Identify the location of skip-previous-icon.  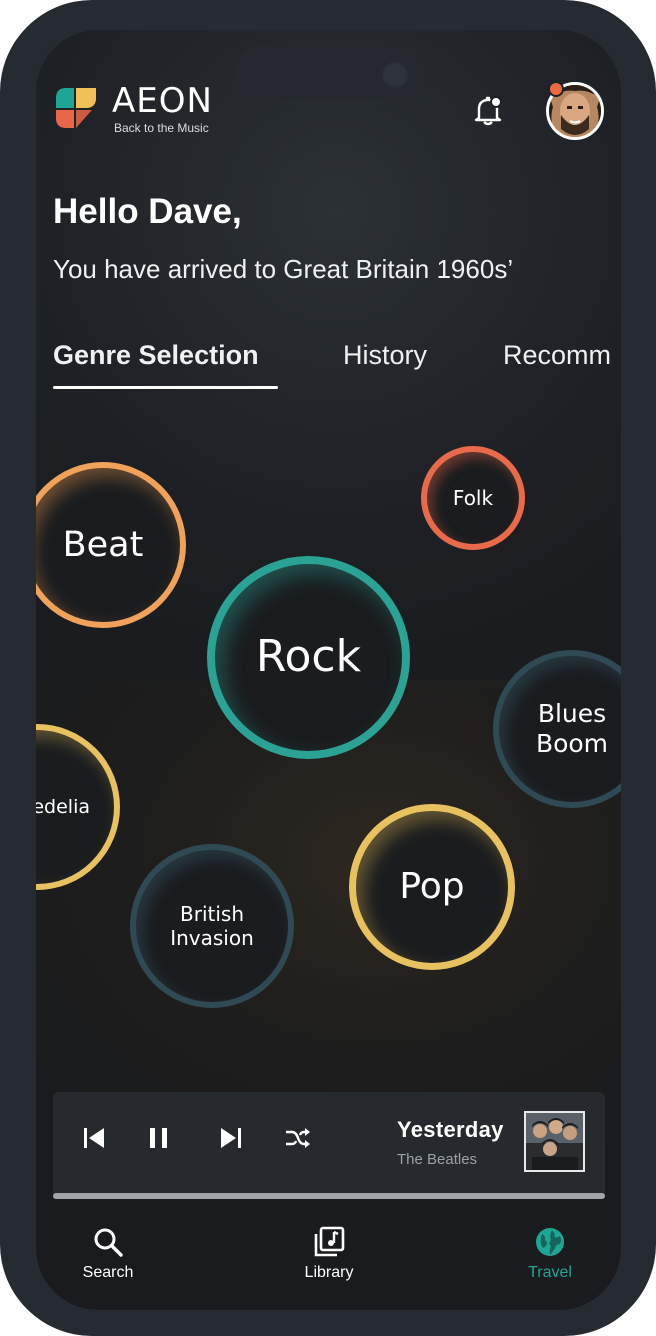
(94, 1138).